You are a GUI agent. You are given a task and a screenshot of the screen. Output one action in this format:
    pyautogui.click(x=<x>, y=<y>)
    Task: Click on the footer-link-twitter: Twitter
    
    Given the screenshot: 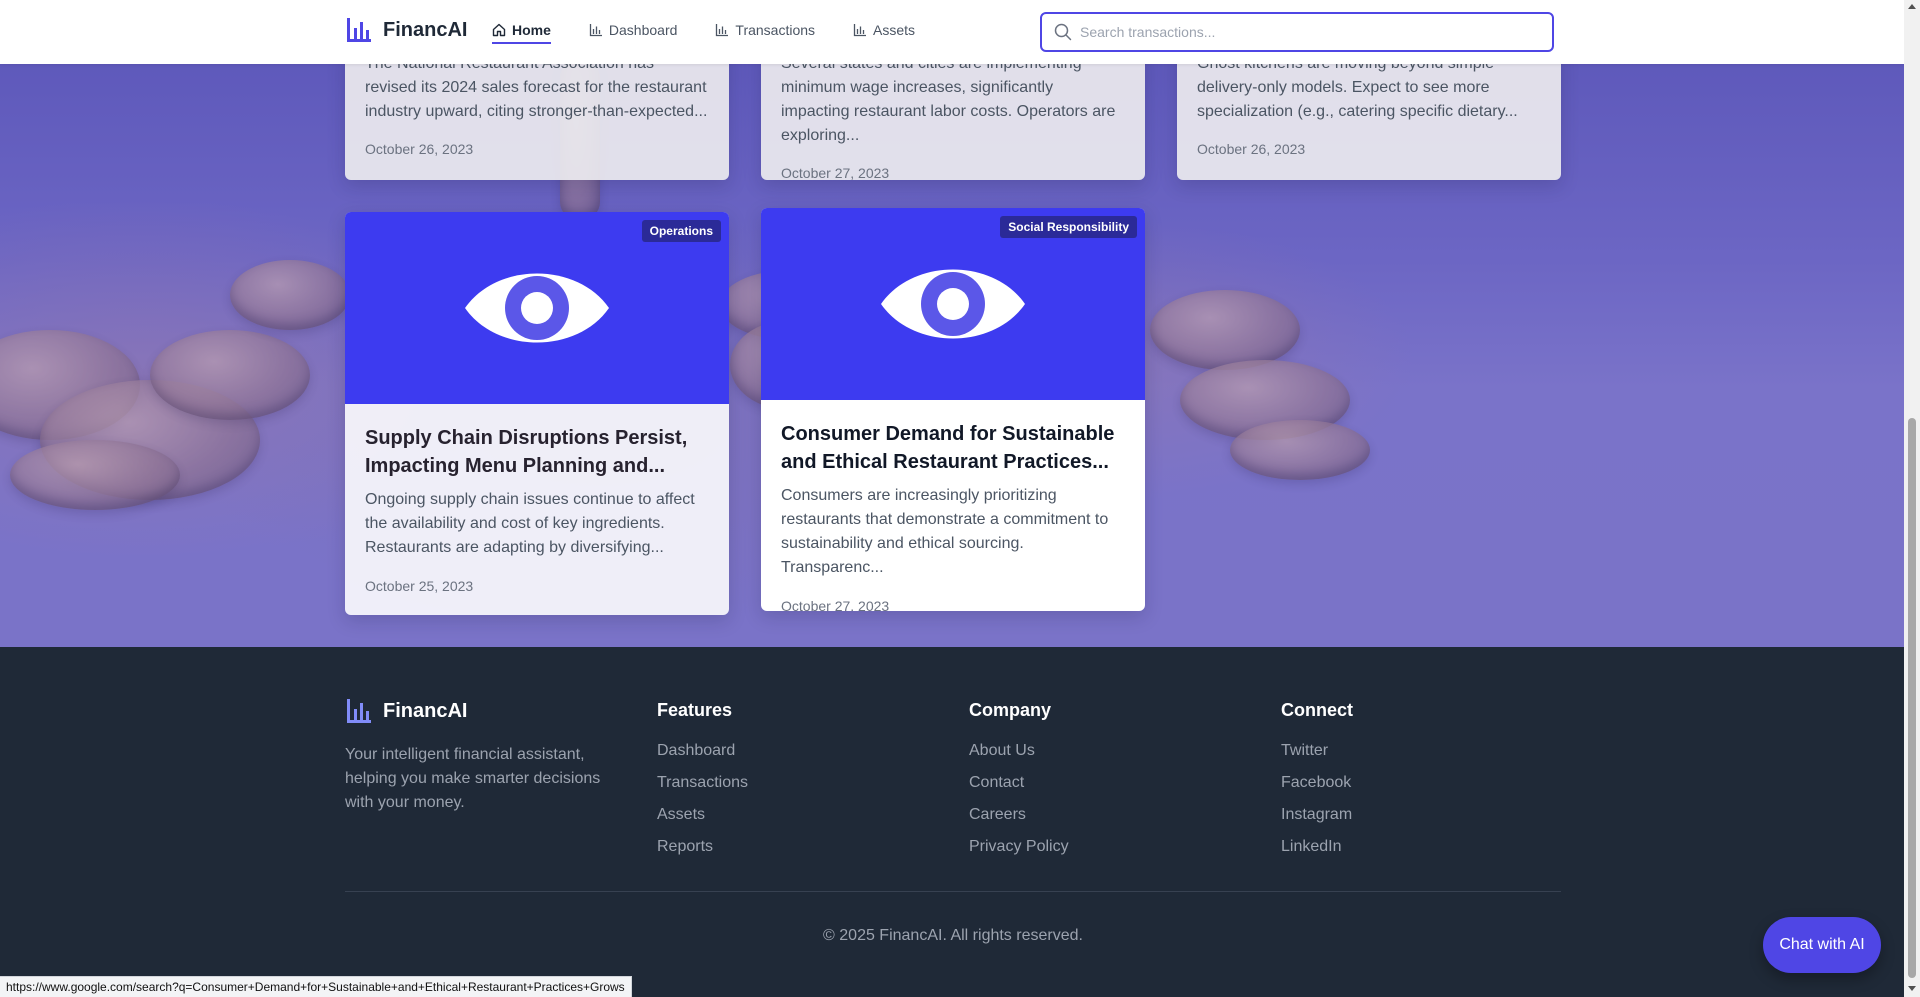 What is the action you would take?
    pyautogui.click(x=1317, y=751)
    